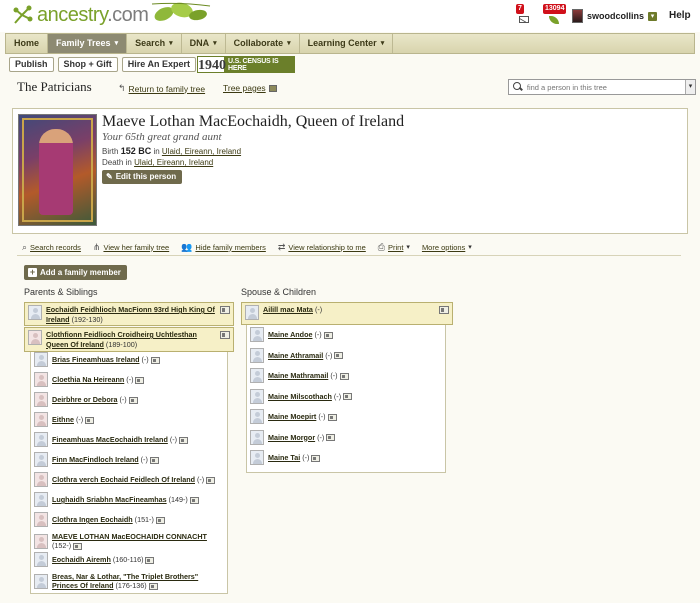 This screenshot has width=700, height=603. Describe the element at coordinates (158, 64) in the screenshot. I see `hire-expert-button: Hire An Expert` at that location.